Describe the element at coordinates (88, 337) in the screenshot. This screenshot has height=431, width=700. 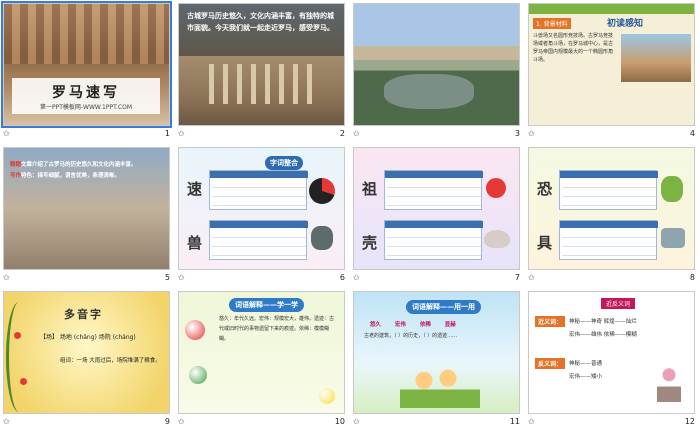
I see `pronunciation-line: 【场】 场地 (chǎng) 场院 (cháng)` at that location.